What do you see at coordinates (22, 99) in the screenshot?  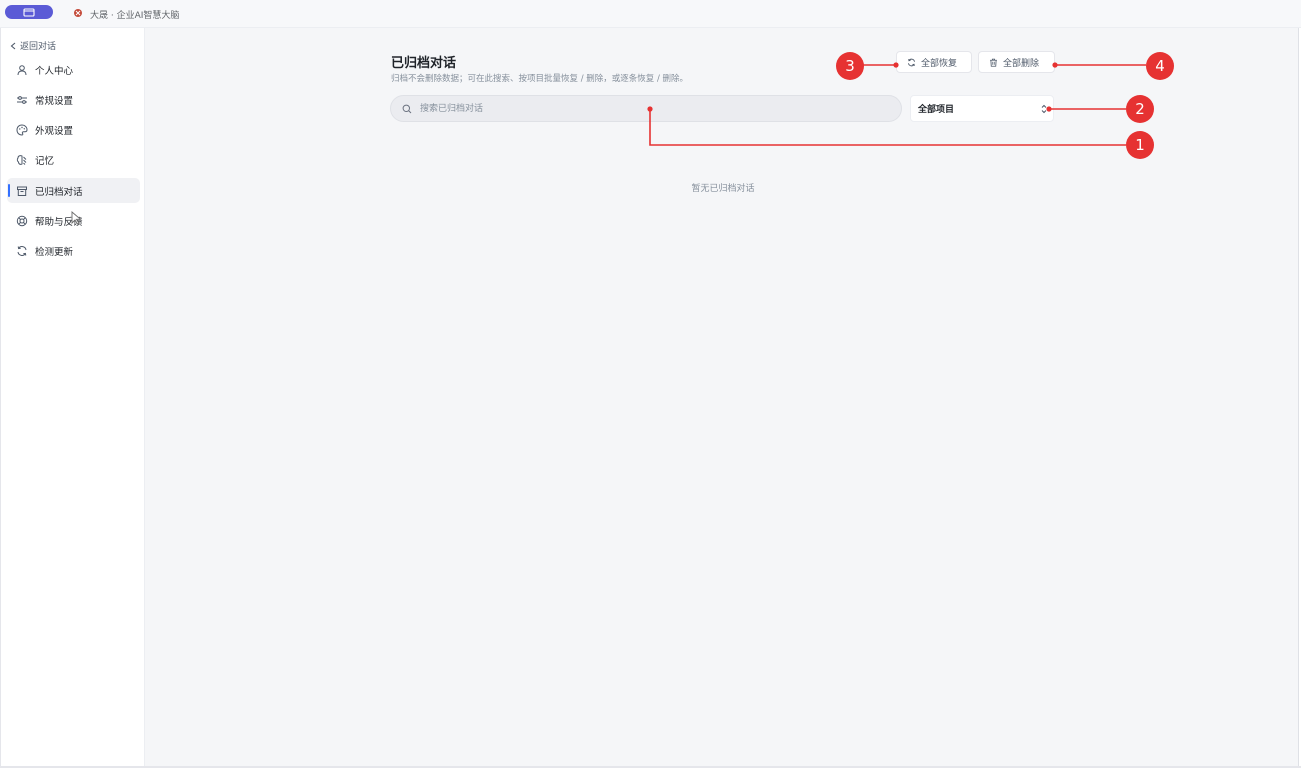 I see `sliders-icon` at bounding box center [22, 99].